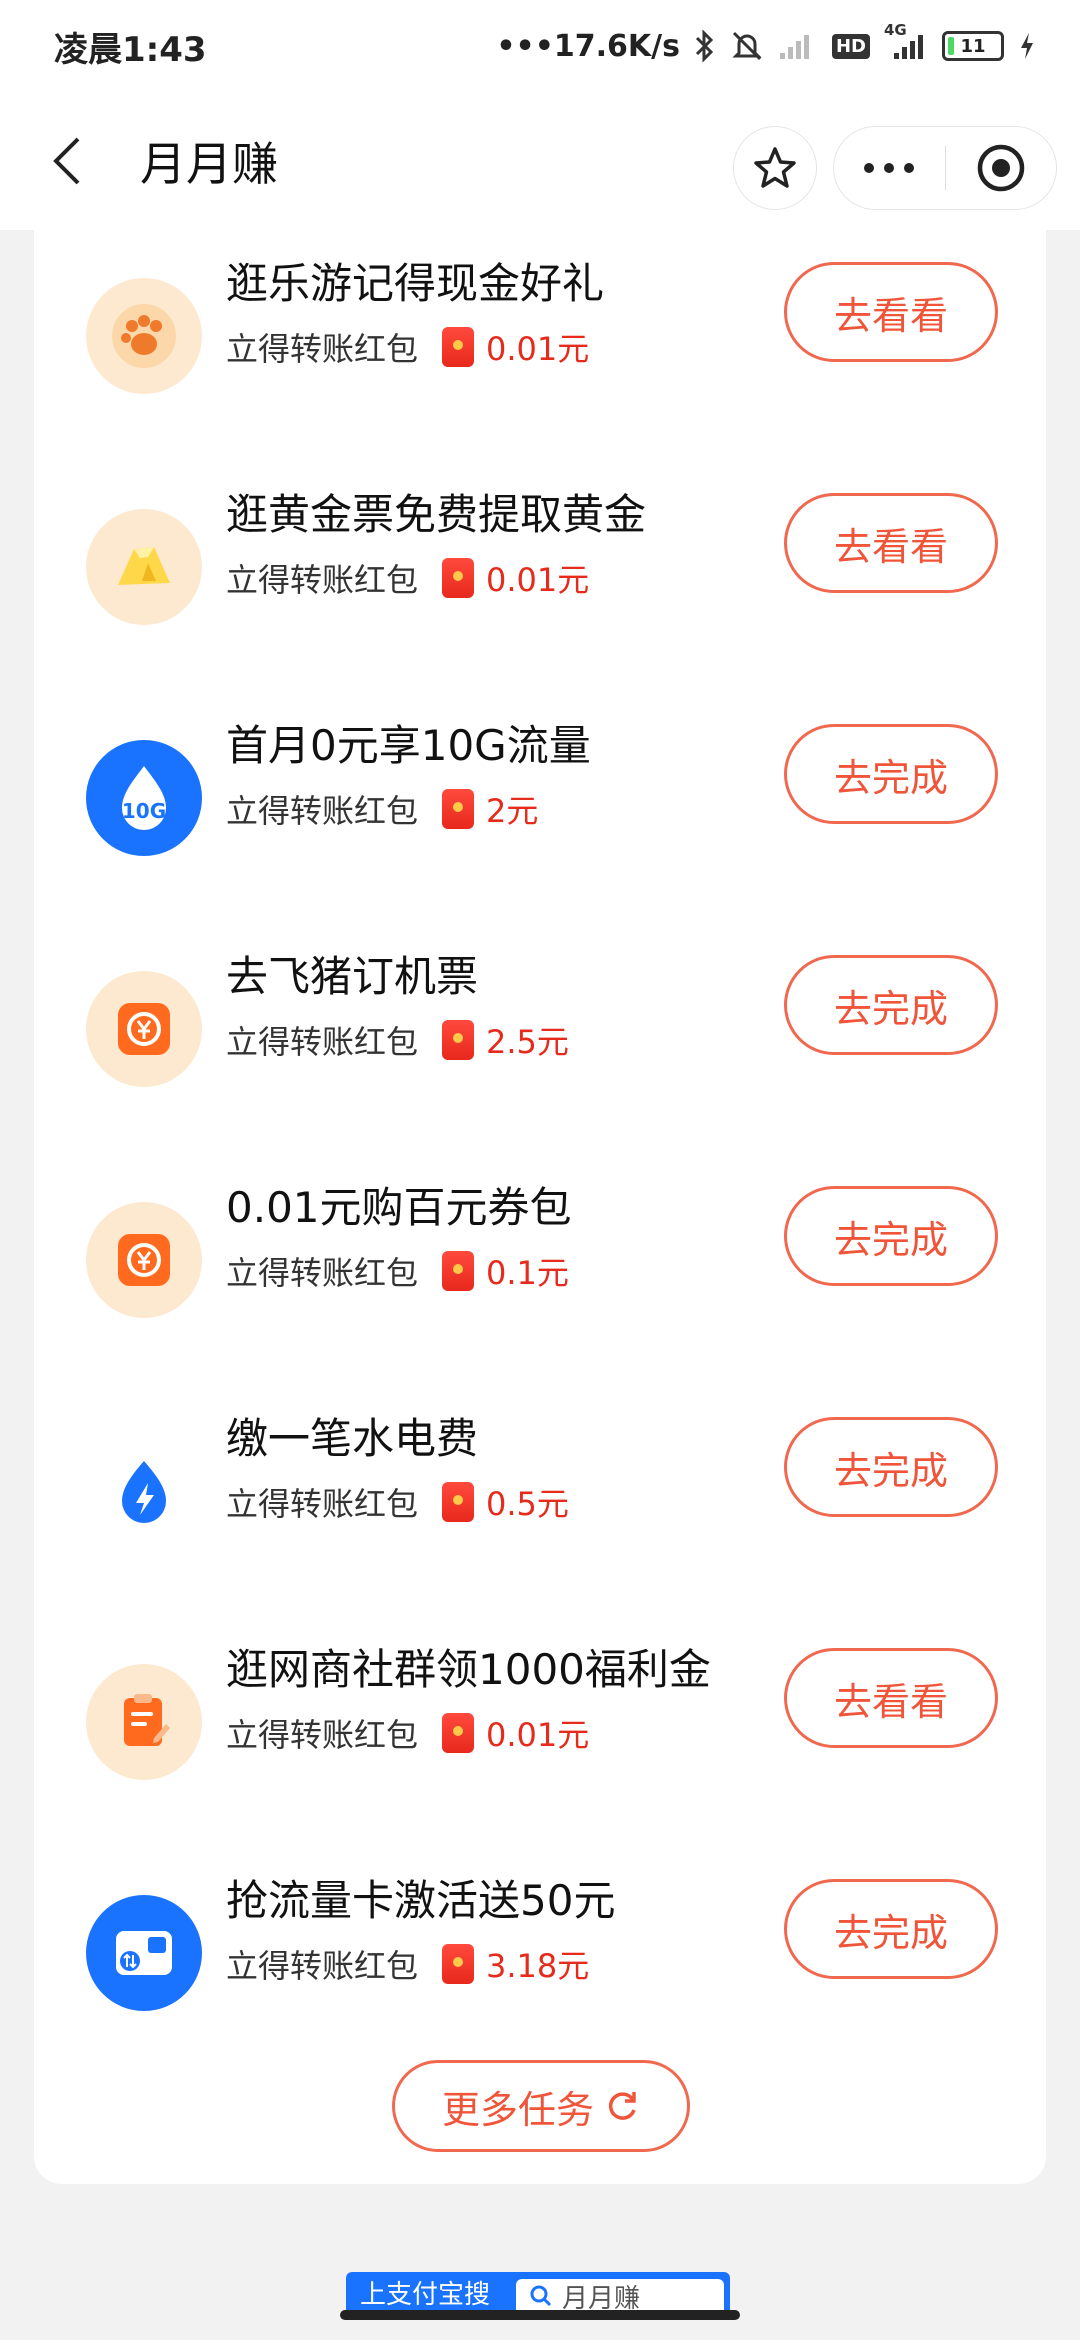  Describe the element at coordinates (382, 809) in the screenshot. I see `task-reward: 立得转账红包 2元` at that location.